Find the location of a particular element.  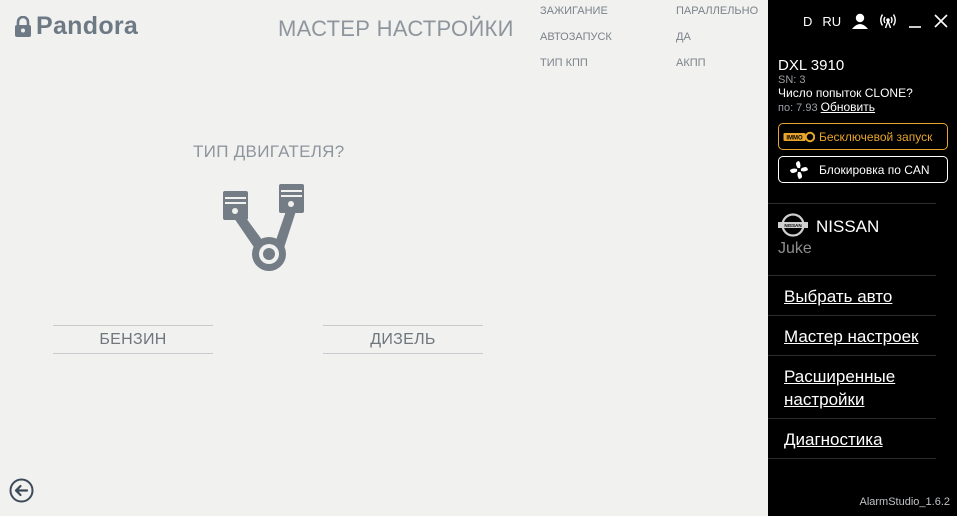

update-link: Обновить is located at coordinates (848, 107).